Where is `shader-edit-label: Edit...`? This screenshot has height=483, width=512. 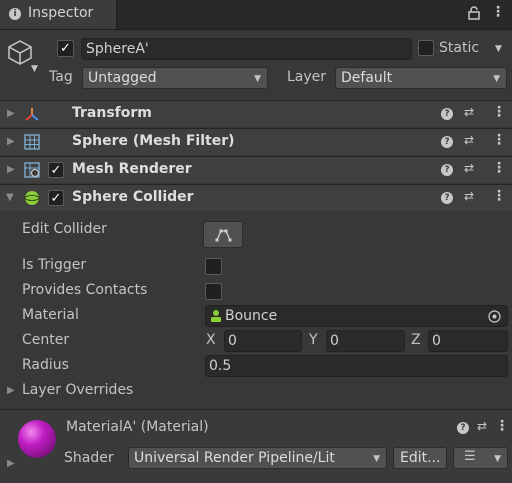 shader-edit-label: Edit... is located at coordinates (420, 458).